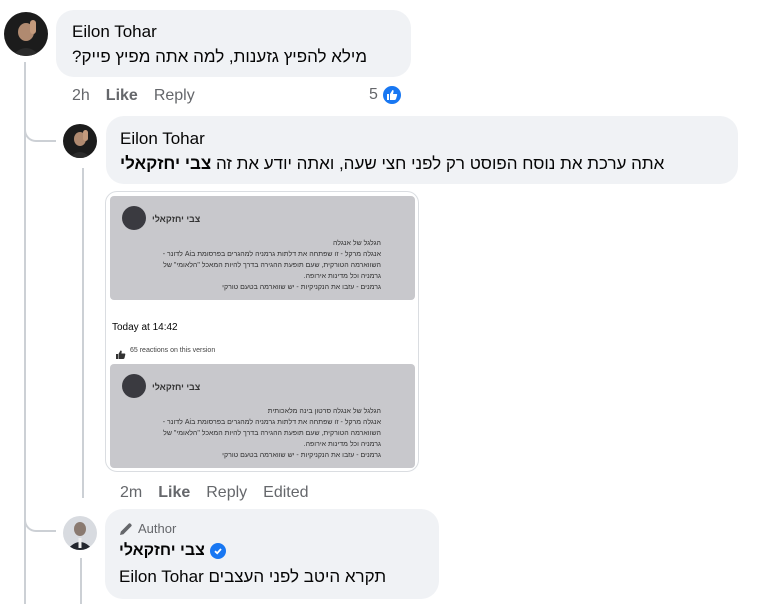  I want to click on reaction-count: 5, so click(386, 95).